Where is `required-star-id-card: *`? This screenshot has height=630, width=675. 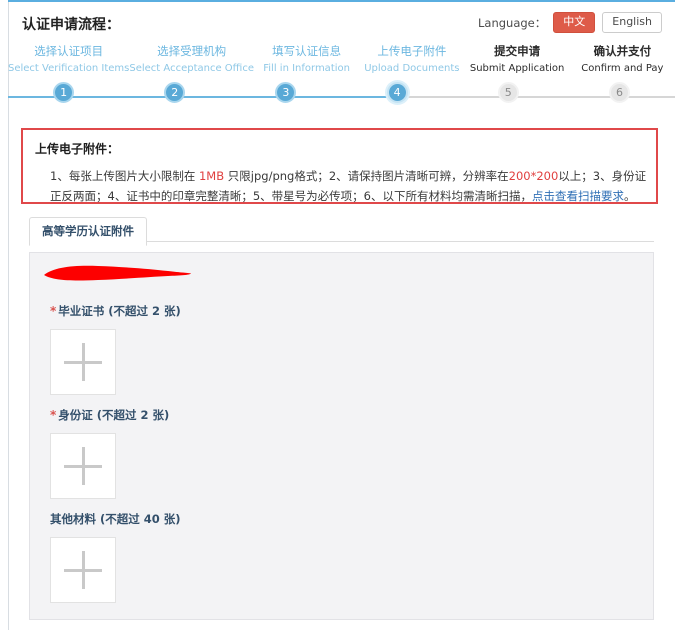 required-star-id-card: * is located at coordinates (53, 415).